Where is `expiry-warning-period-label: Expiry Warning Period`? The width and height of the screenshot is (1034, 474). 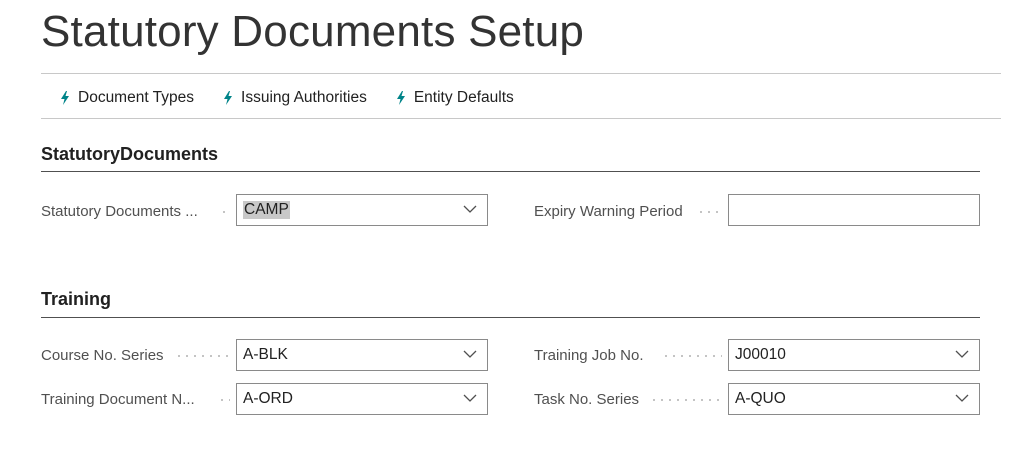
expiry-warning-period-label: Expiry Warning Period is located at coordinates (608, 211).